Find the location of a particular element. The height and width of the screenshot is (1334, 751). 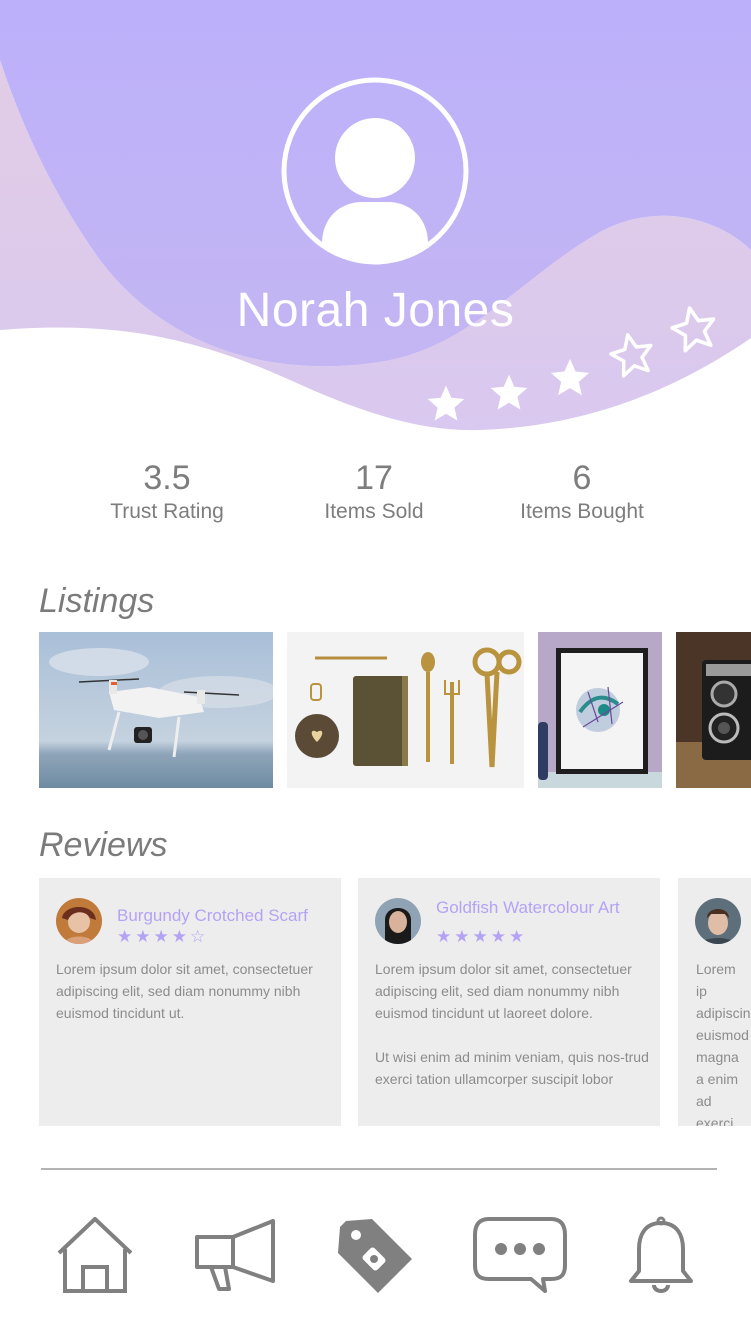

review-rating-stars: ★★★★★ is located at coordinates (482, 936).